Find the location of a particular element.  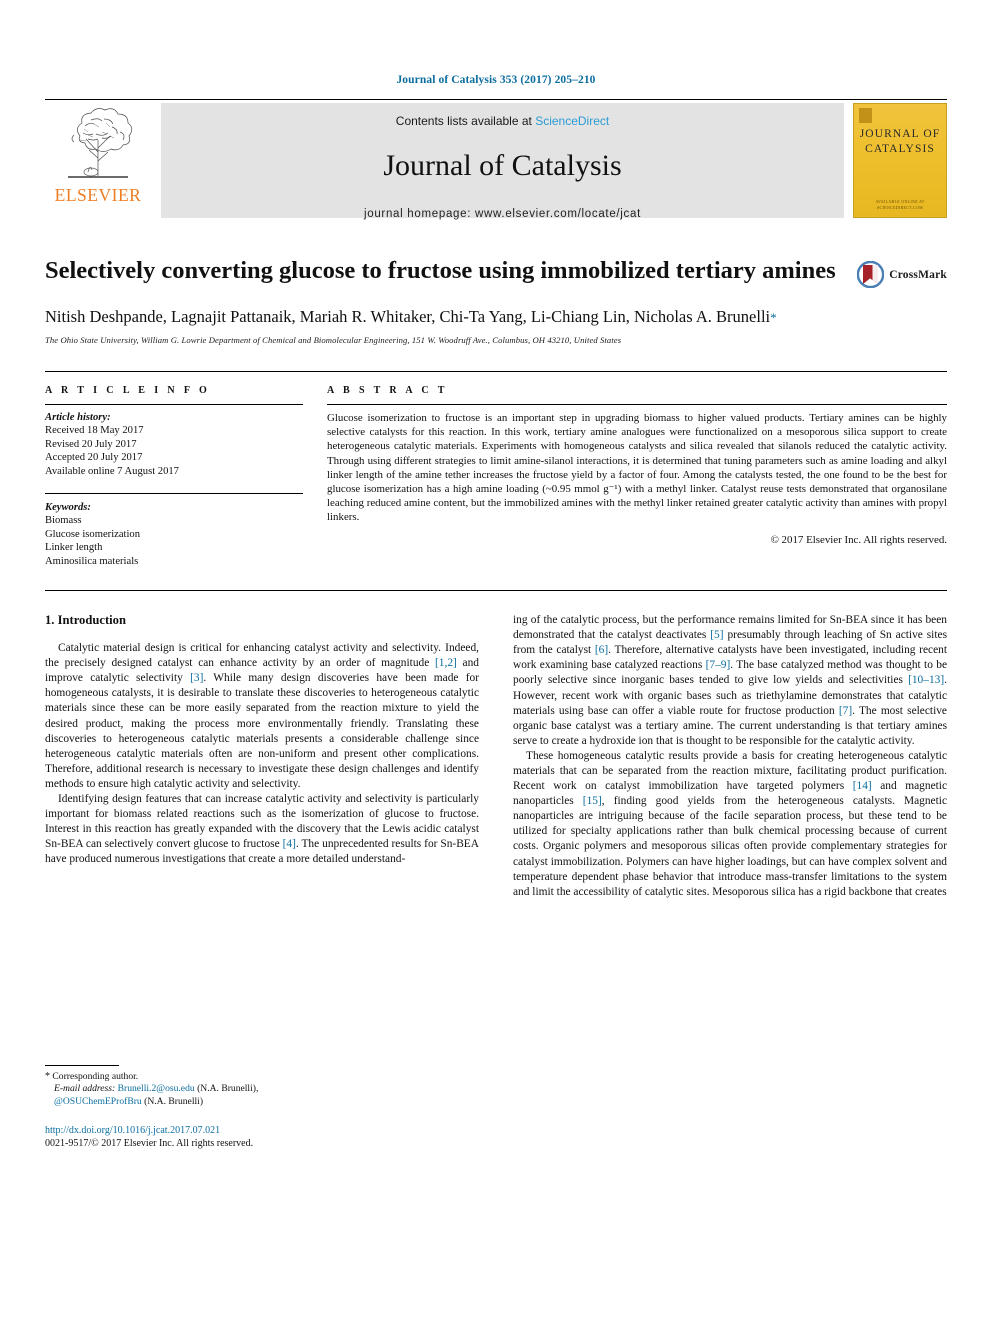

article-history-label: Article history: is located at coordinates (78, 417).